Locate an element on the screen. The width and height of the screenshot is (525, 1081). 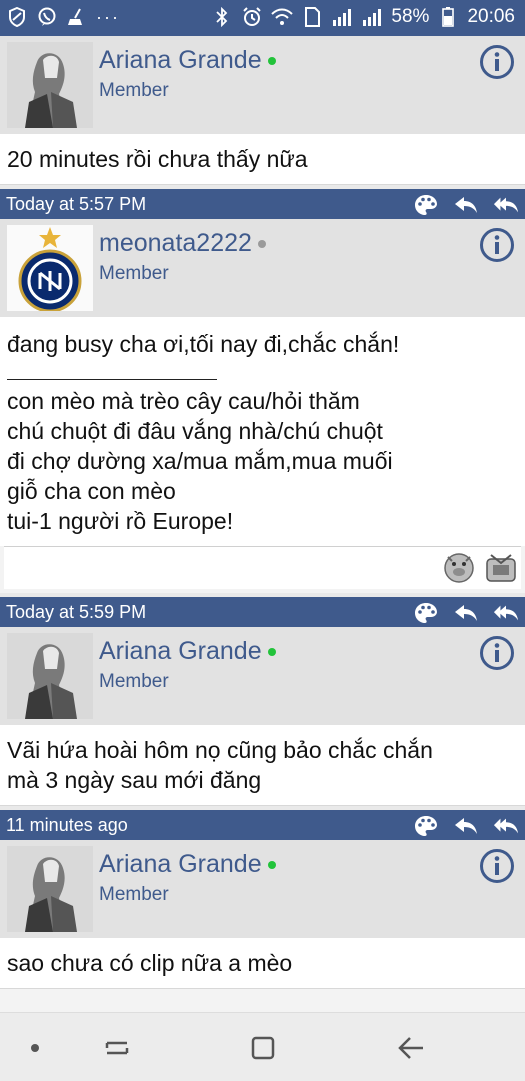
viber-icon is located at coordinates (47, 17).